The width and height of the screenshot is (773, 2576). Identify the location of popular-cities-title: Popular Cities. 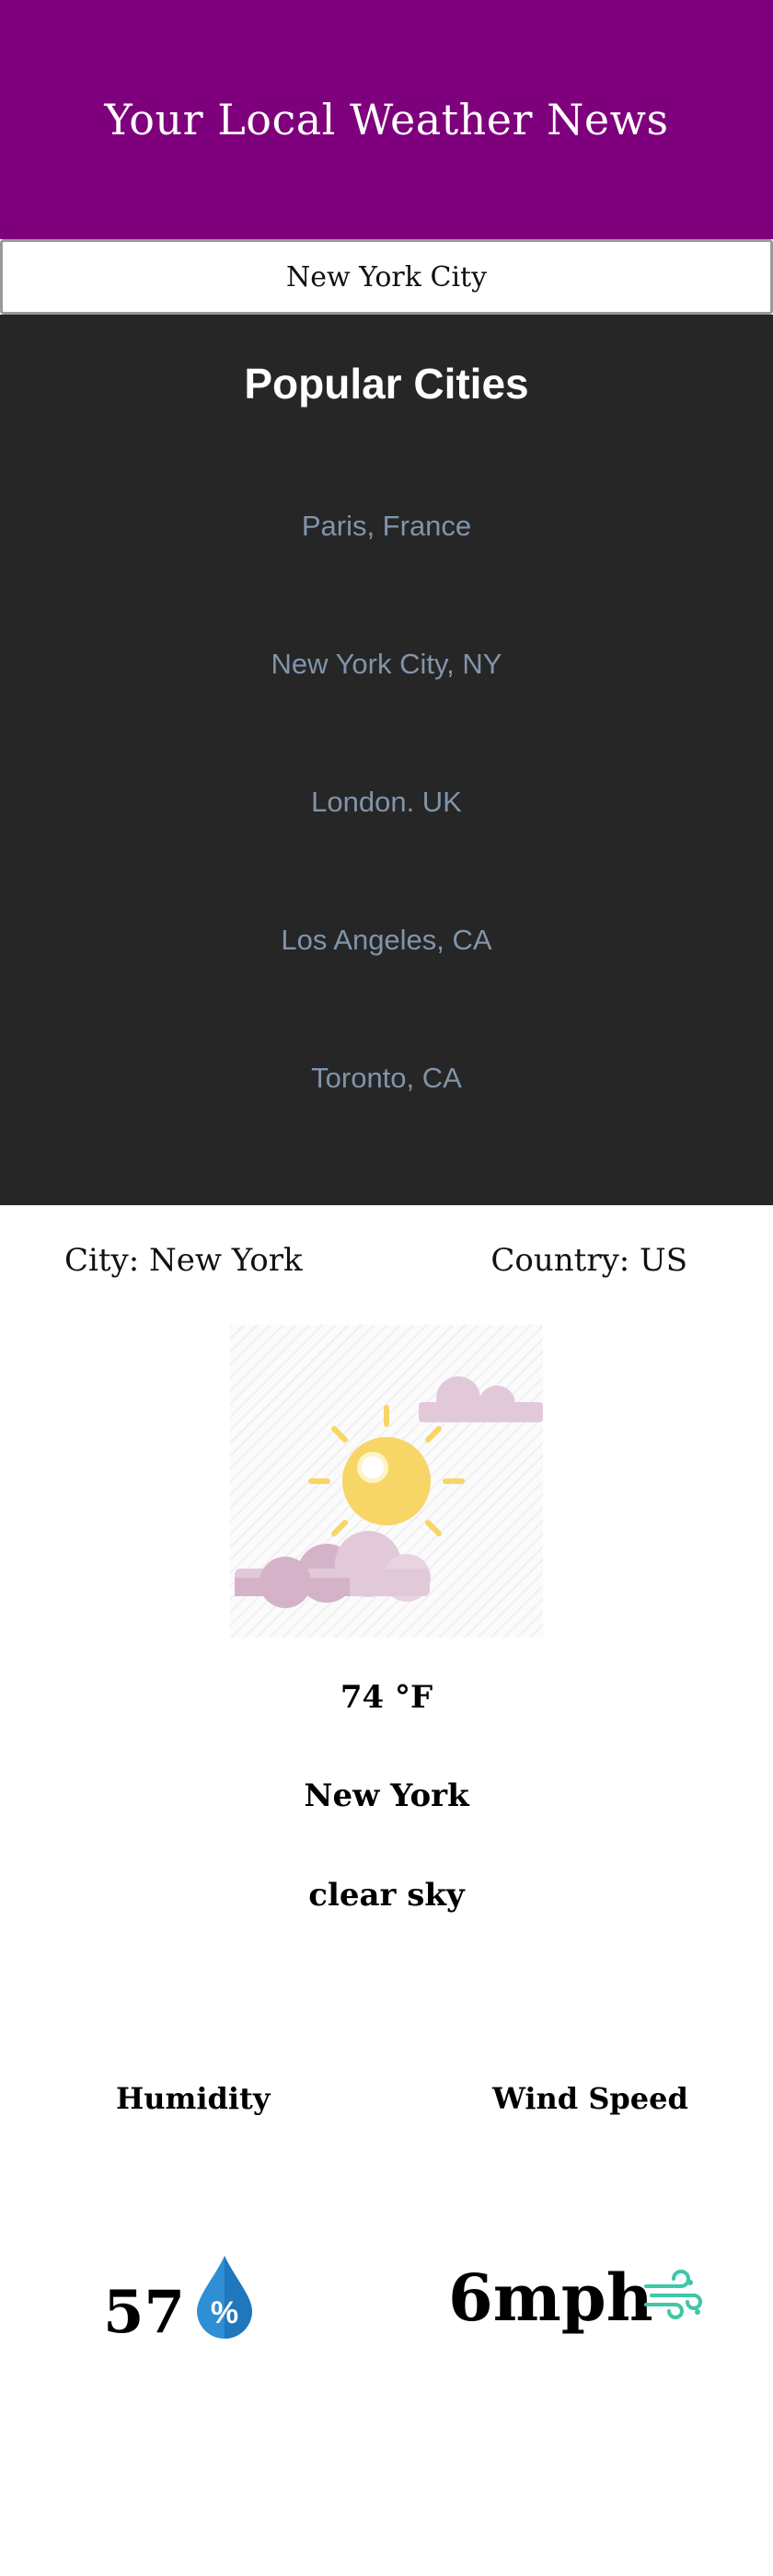
(386, 384).